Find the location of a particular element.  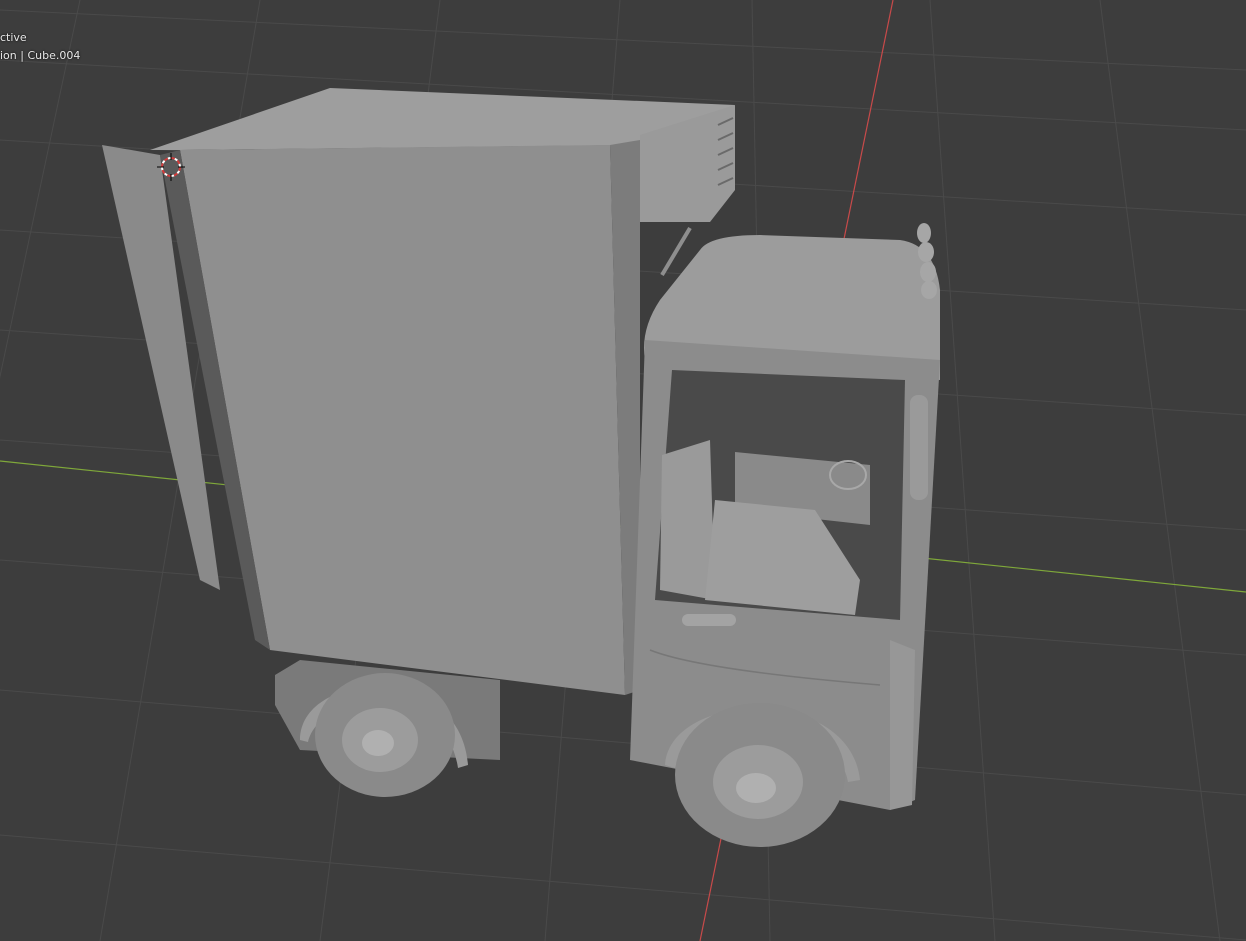

rear-wheel-hub is located at coordinates (378, 743).